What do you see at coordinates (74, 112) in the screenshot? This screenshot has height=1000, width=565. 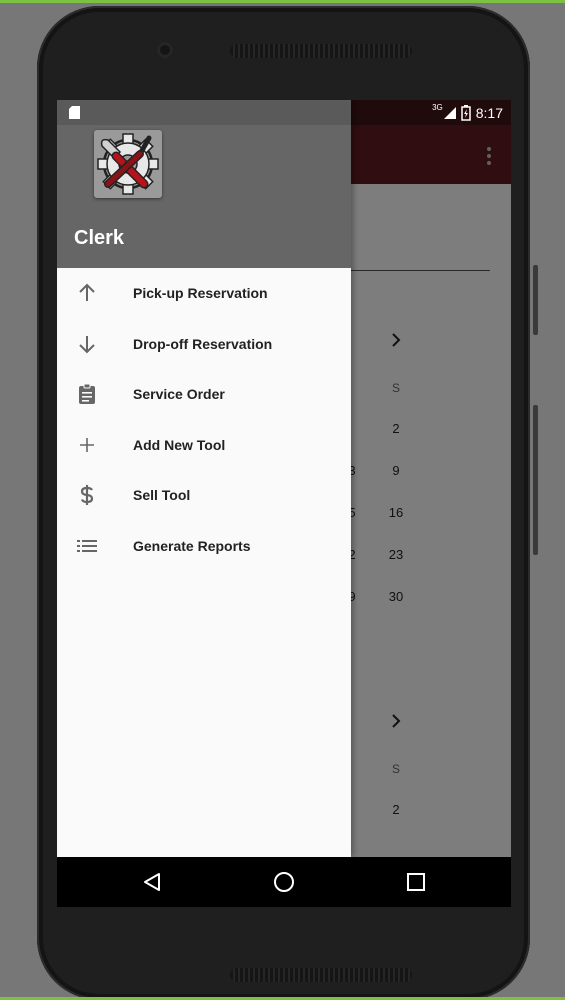 I see `sd-card-icon` at bounding box center [74, 112].